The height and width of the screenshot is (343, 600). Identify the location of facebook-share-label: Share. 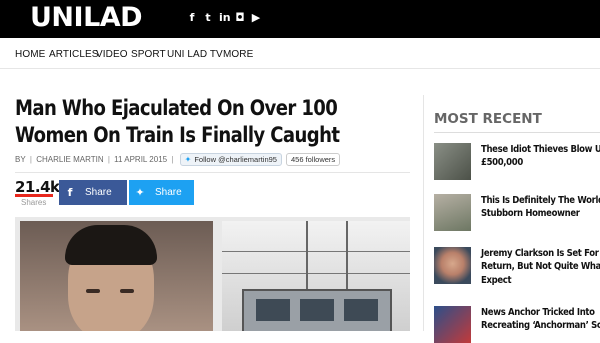
(98, 192).